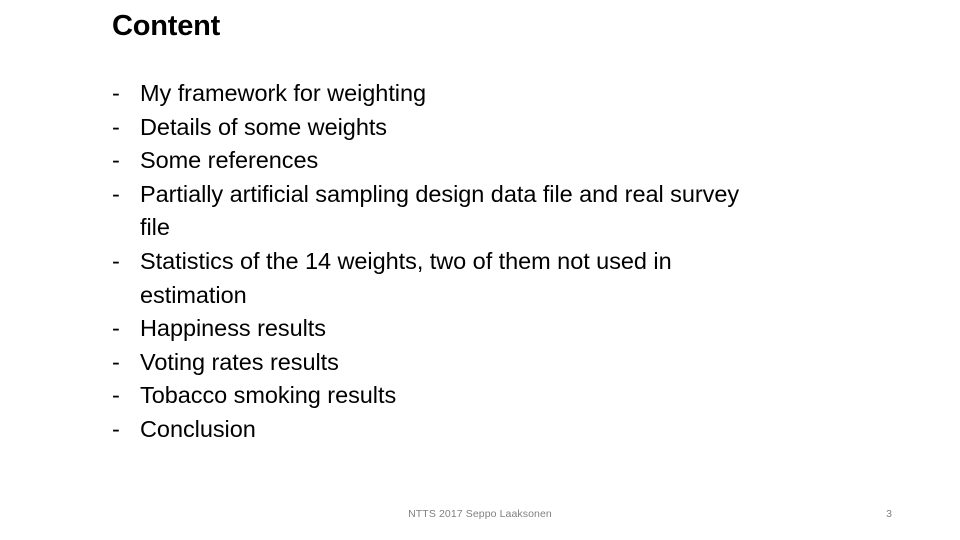 The width and height of the screenshot is (960, 540). I want to click on list-item-label: Conclusion, so click(198, 428).